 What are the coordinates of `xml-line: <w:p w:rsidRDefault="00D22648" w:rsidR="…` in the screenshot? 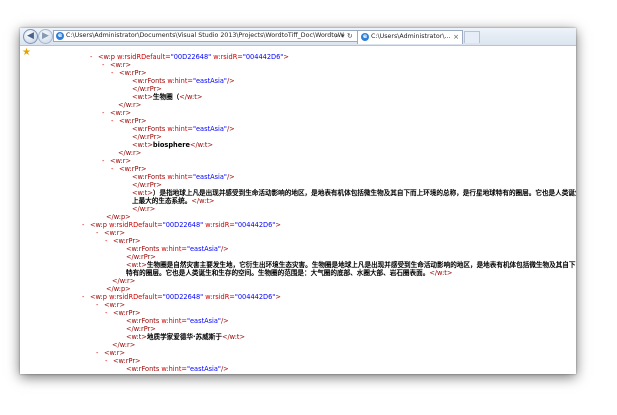 It's located at (185, 225).